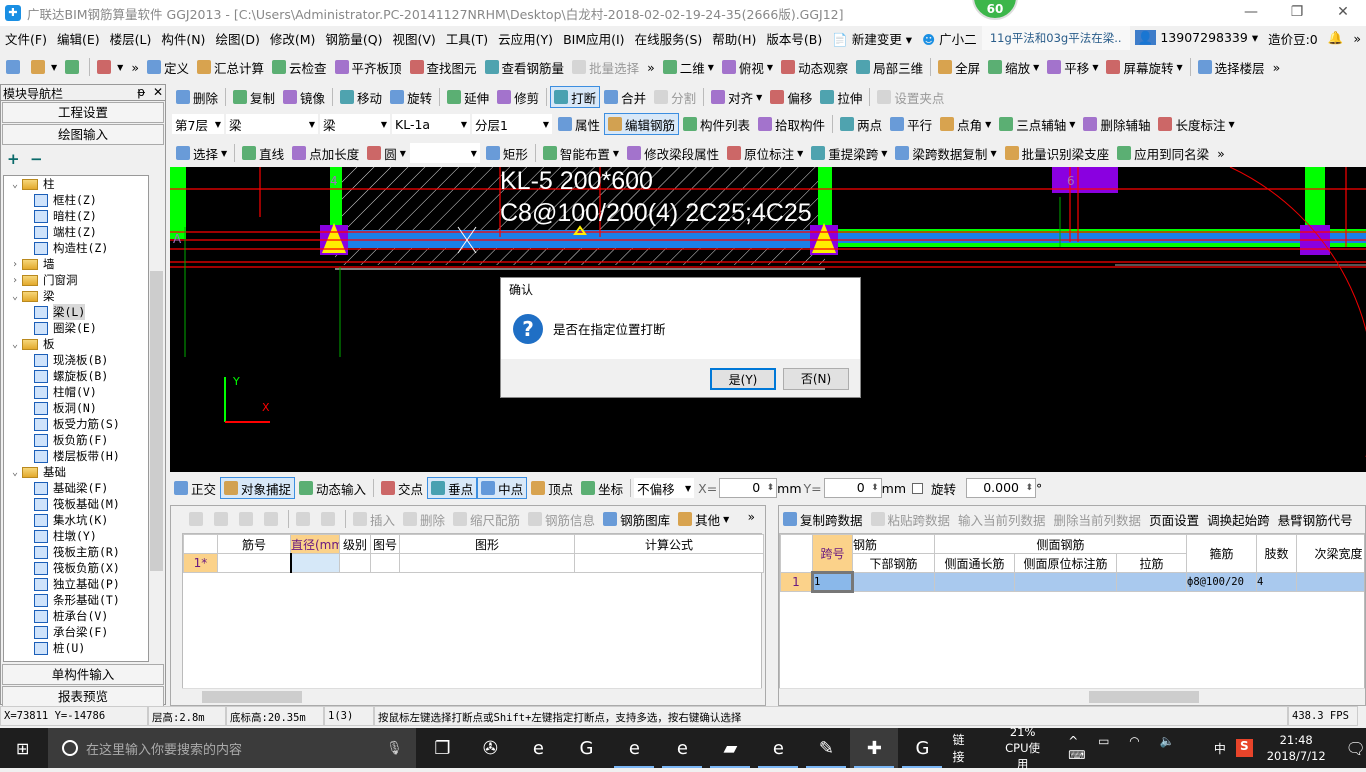  What do you see at coordinates (76, 536) in the screenshot?
I see `tree-item: 柱墩(Y)` at bounding box center [76, 536].